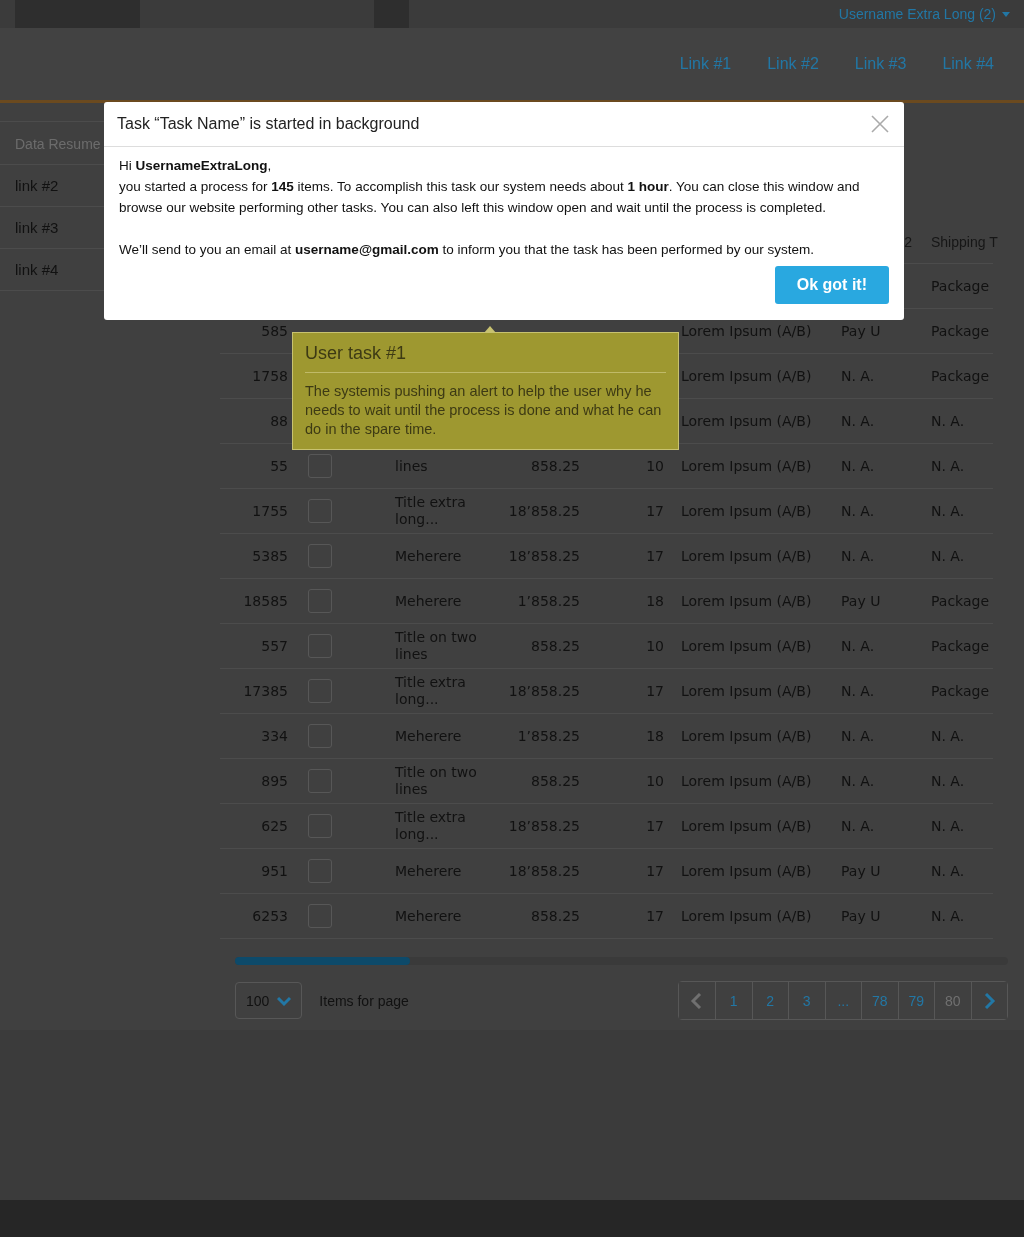  What do you see at coordinates (793, 64) in the screenshot?
I see `nav-link: Link #2` at bounding box center [793, 64].